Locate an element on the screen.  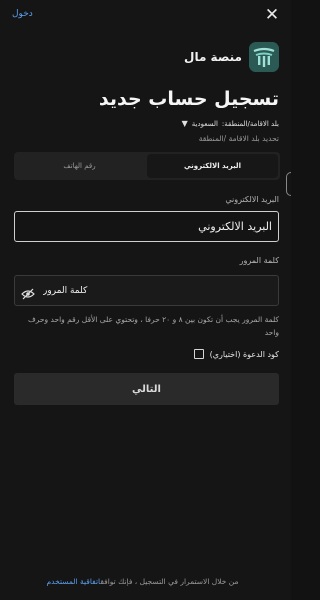
password-input is located at coordinates (156, 290).